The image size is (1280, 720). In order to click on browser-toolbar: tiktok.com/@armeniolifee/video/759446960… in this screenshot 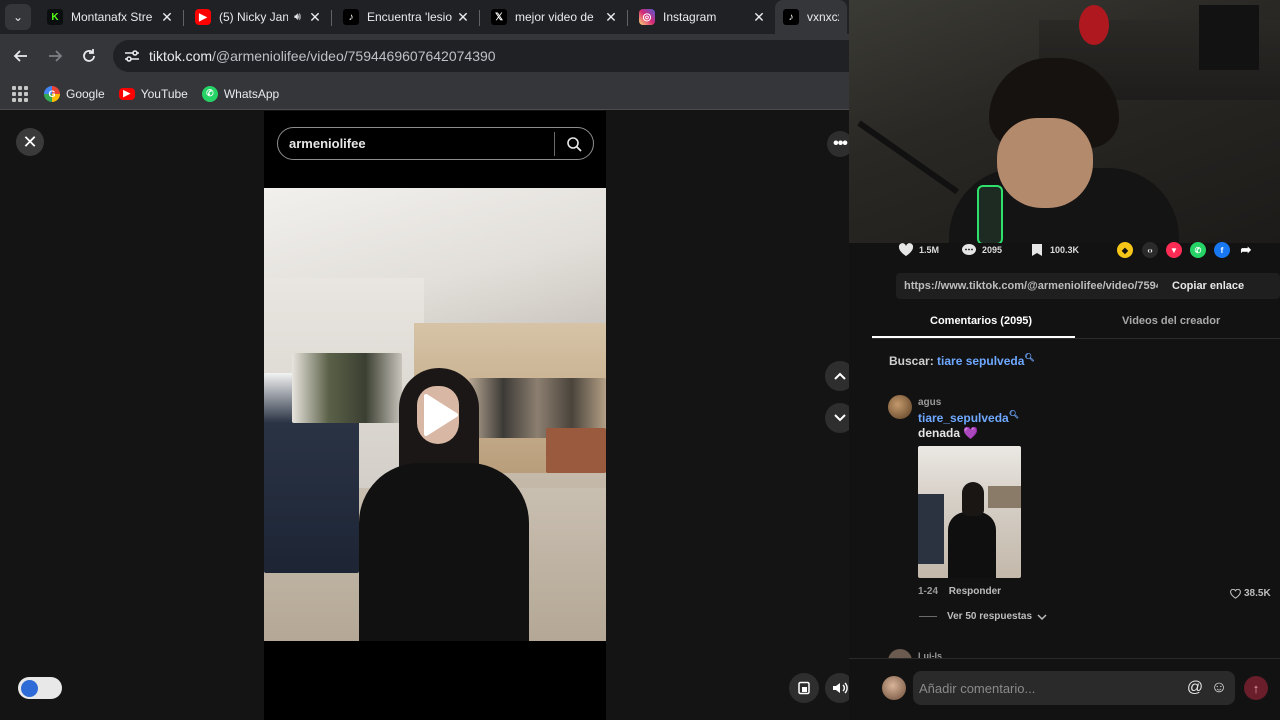, I will do `click(436, 56)`.